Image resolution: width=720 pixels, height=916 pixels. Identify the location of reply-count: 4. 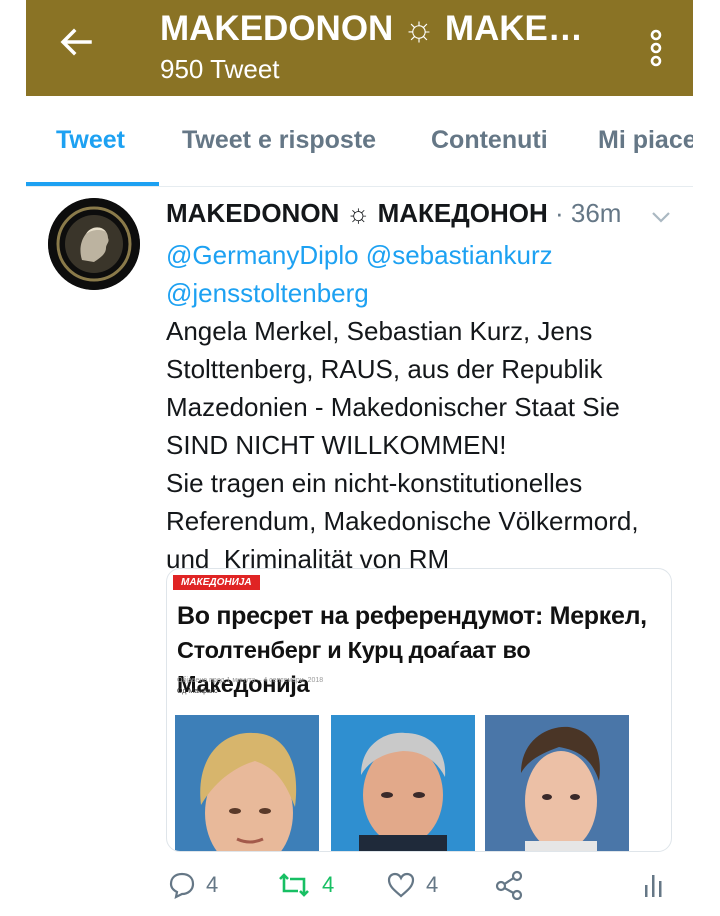
(212, 884).